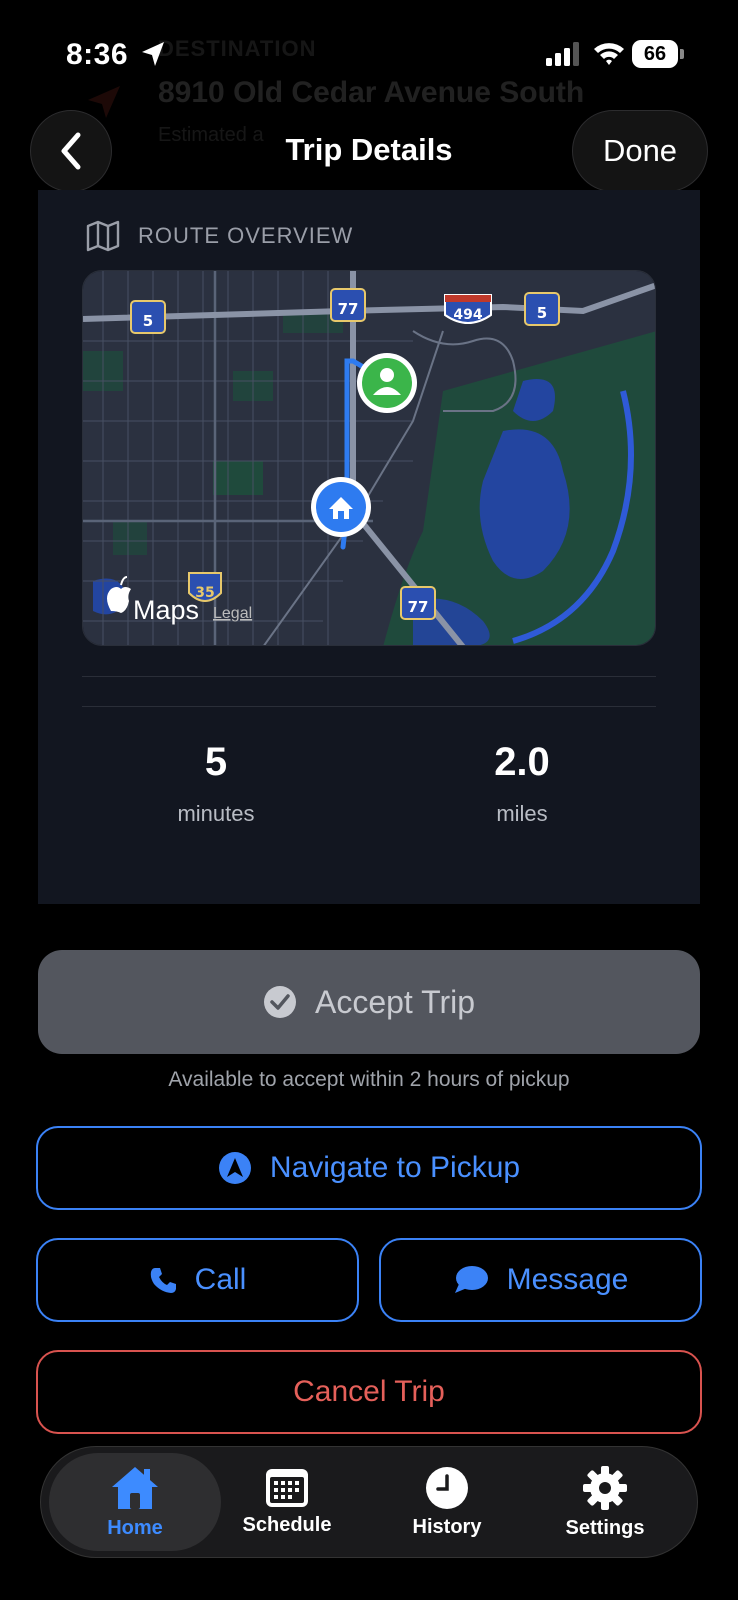  Describe the element at coordinates (234, 1168) in the screenshot. I see `navigation-arrow-circle-icon` at that location.